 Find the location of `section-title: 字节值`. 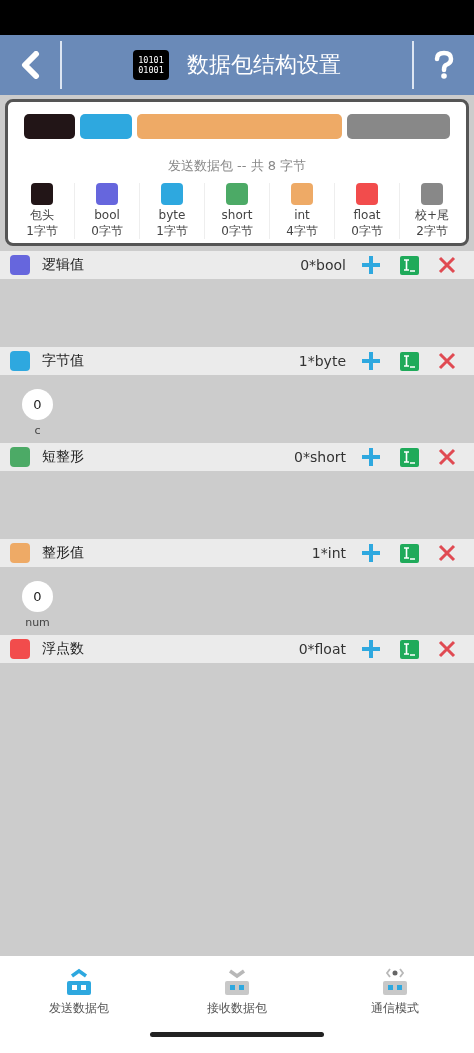

section-title: 字节值 is located at coordinates (63, 361).